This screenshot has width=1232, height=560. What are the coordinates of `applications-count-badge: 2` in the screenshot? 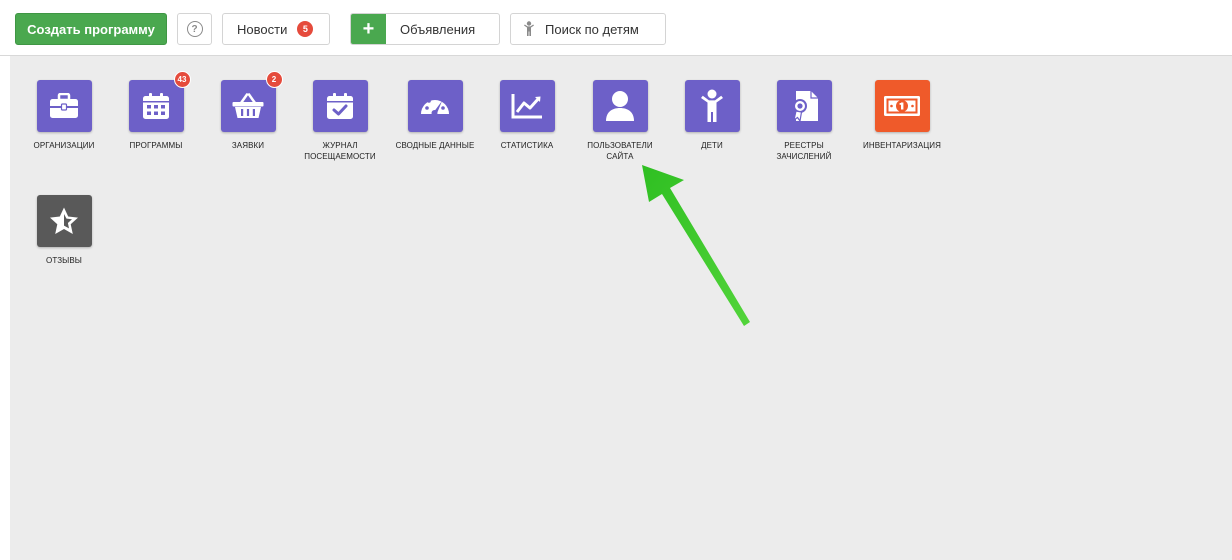 It's located at (274, 79).